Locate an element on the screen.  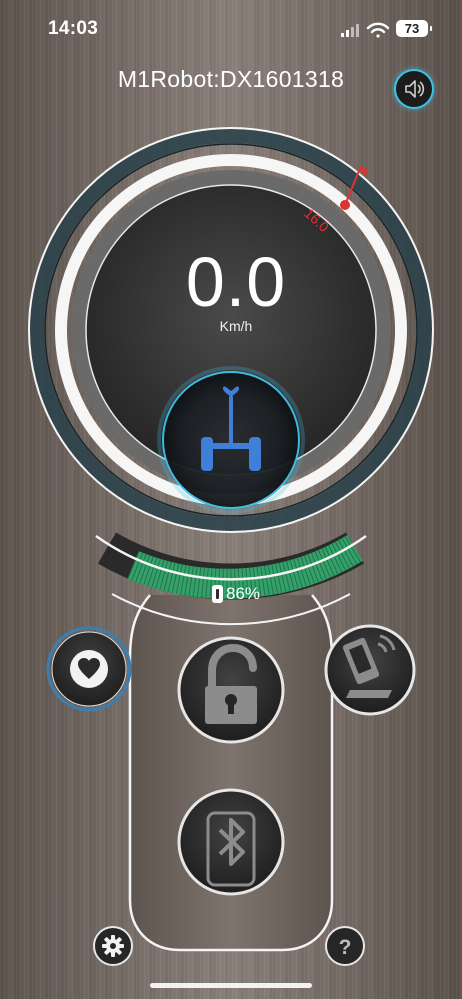
unlock-button is located at coordinates (231, 690).